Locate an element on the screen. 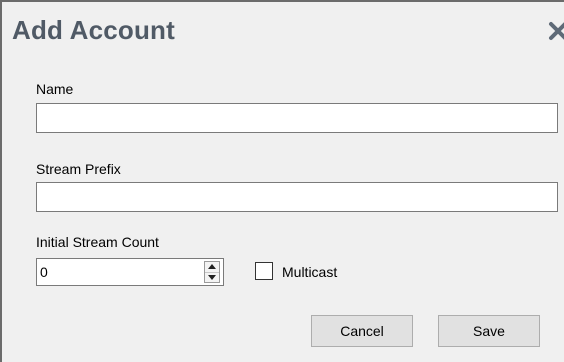 This screenshot has width=564, height=362. multicast-label: Multicast is located at coordinates (309, 272).